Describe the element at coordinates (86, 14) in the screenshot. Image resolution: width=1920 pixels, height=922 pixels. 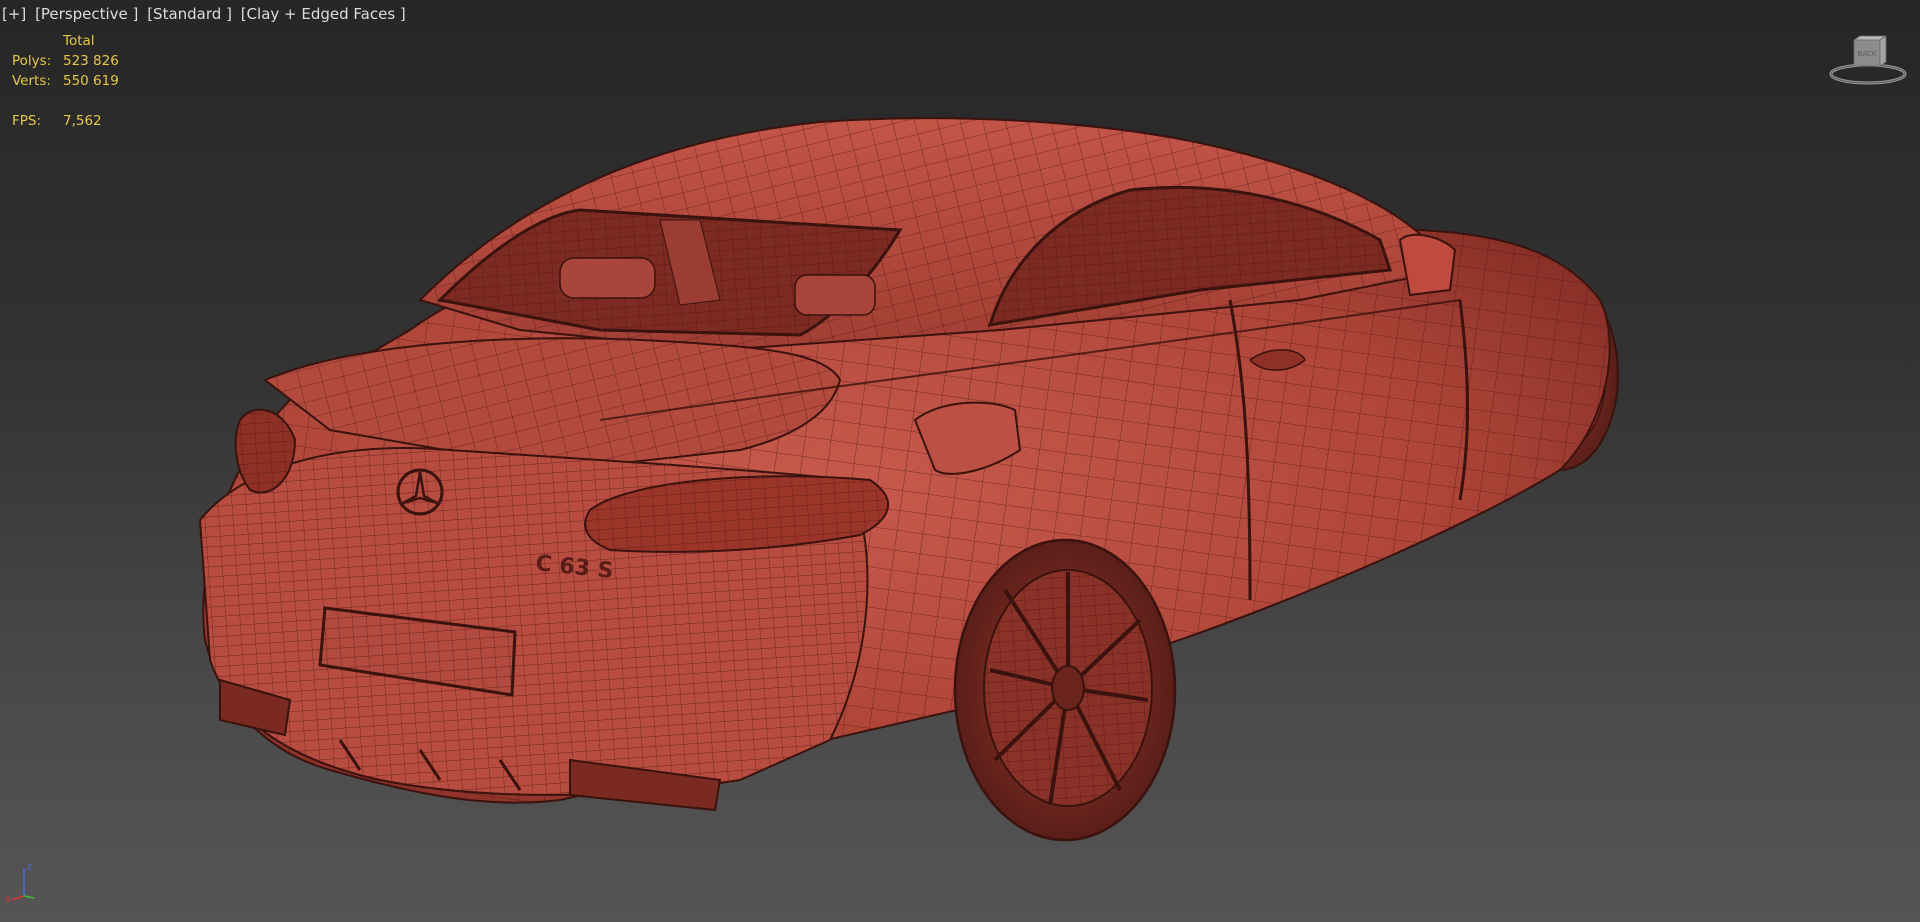
I see `viewport-point-of-view-menu: [Perspective ]` at that location.